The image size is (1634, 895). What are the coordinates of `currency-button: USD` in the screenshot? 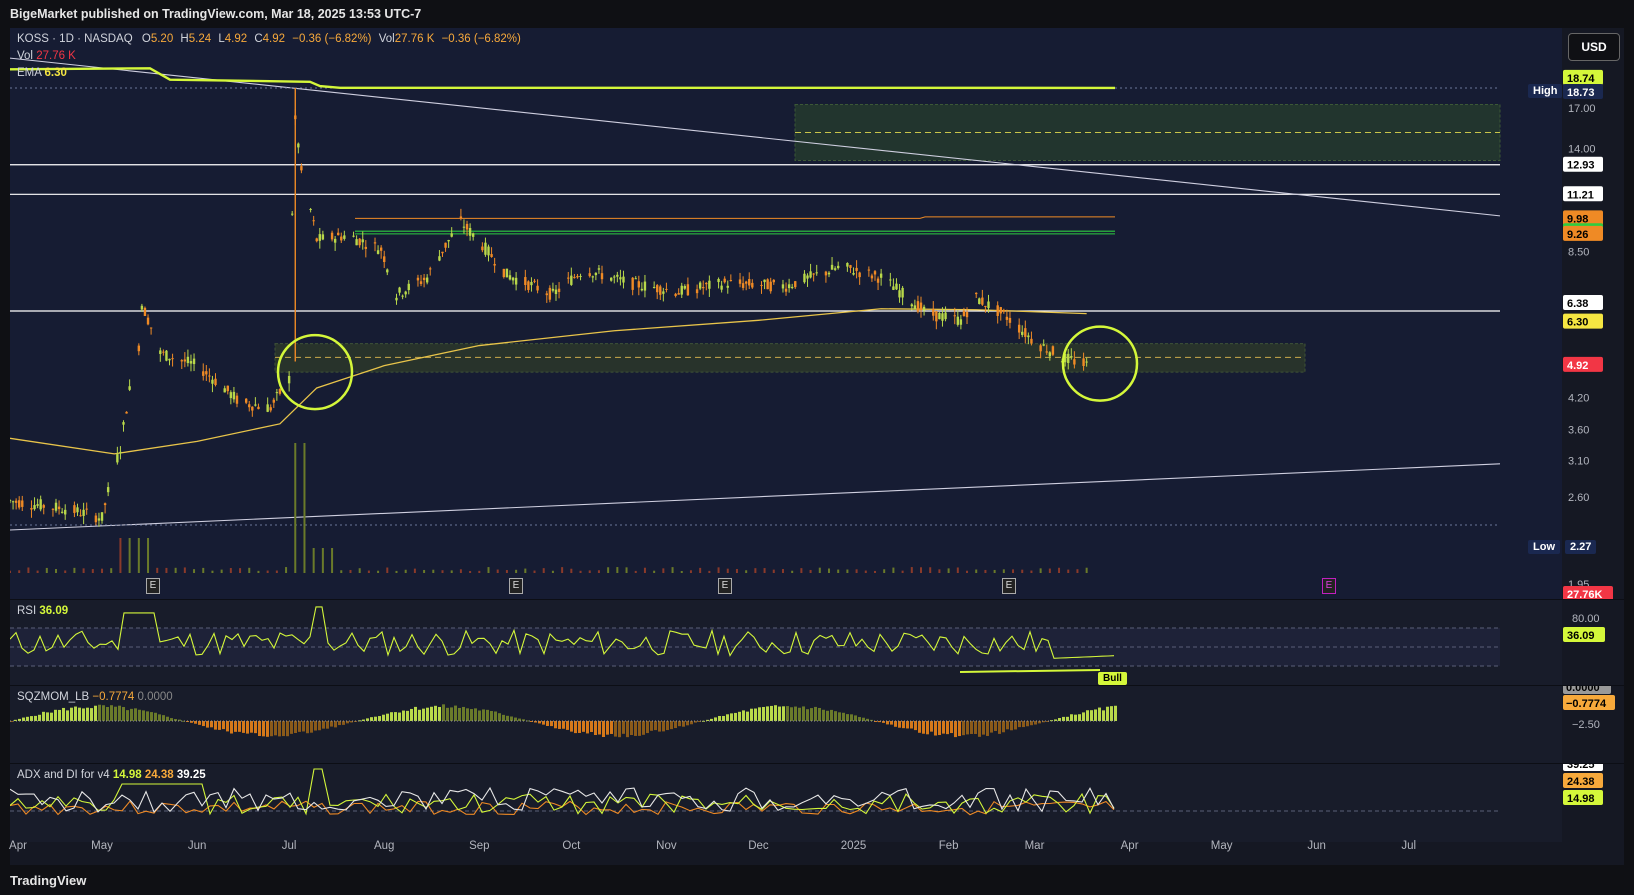 It's located at (1594, 47).